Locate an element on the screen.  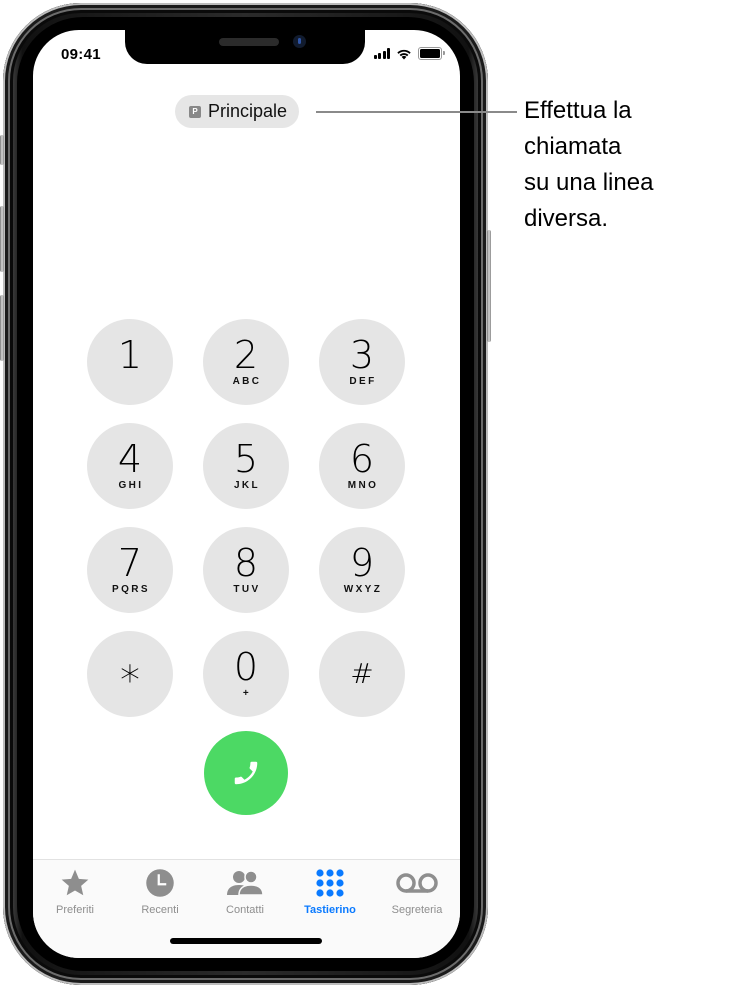
key-4: 4 GHI is located at coordinates (130, 466).